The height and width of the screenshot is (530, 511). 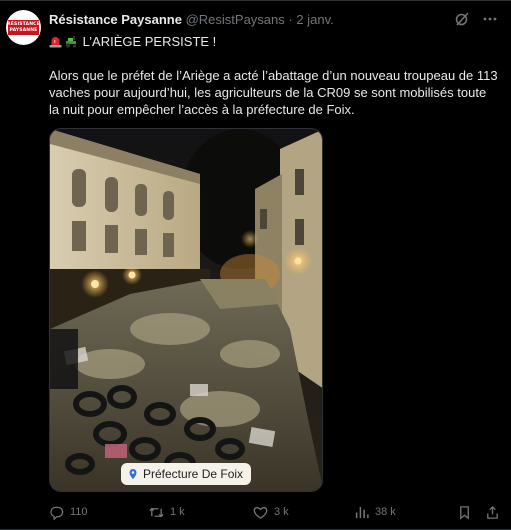 I want to click on more-options-icon, so click(x=490, y=19).